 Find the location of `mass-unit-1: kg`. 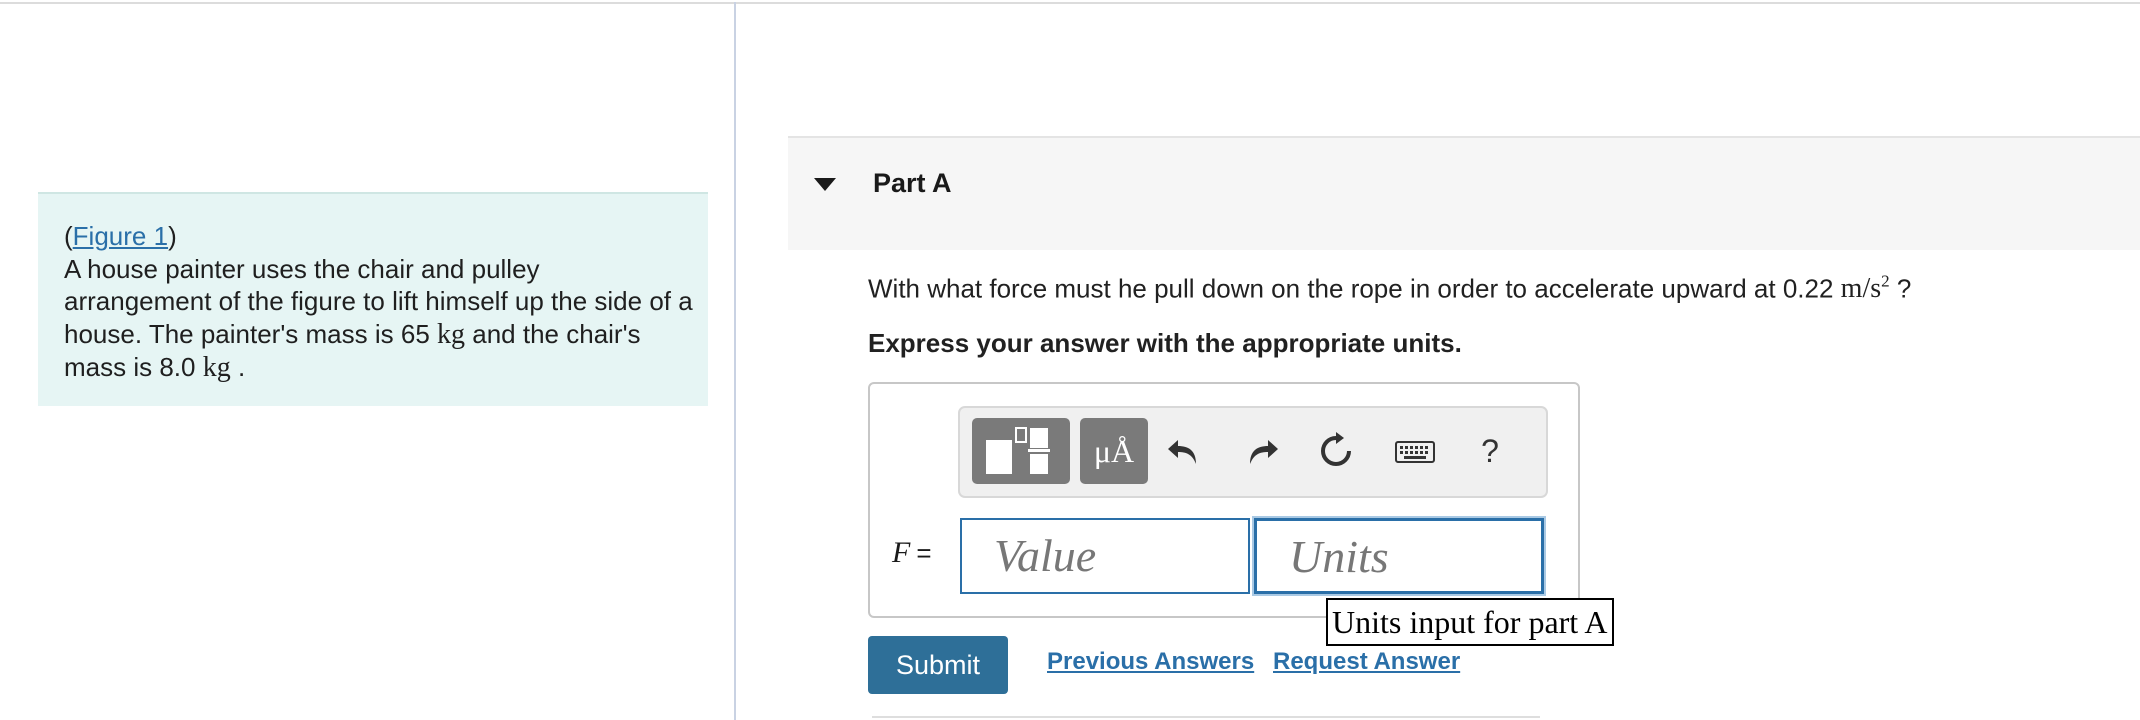

mass-unit-1: kg is located at coordinates (451, 334).